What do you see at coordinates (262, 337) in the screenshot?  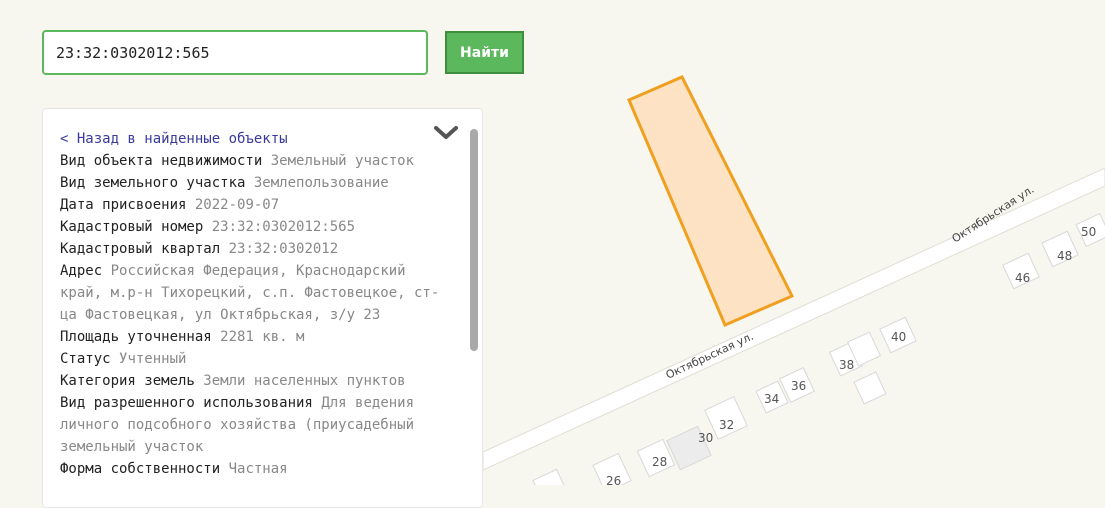 I see `info-value: 2281 кв. м` at bounding box center [262, 337].